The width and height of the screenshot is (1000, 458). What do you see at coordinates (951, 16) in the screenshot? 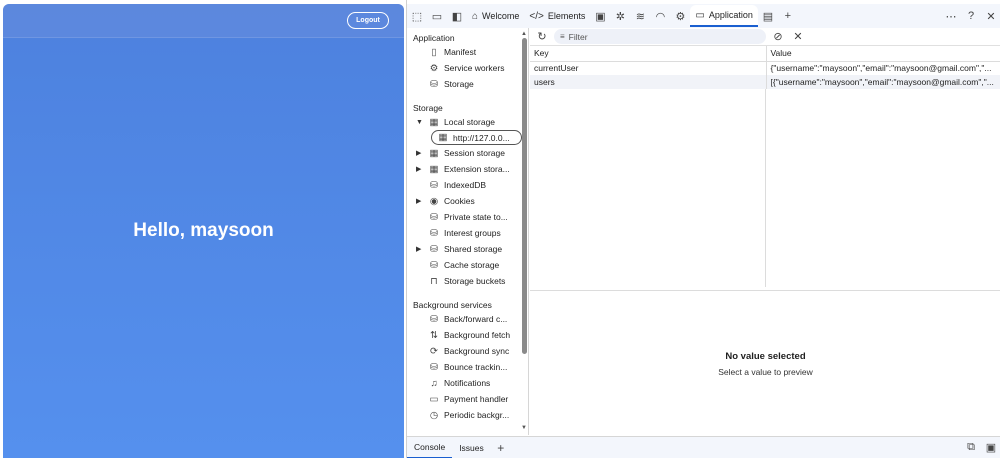
I see `more-options-icon: ⋯` at bounding box center [951, 16].